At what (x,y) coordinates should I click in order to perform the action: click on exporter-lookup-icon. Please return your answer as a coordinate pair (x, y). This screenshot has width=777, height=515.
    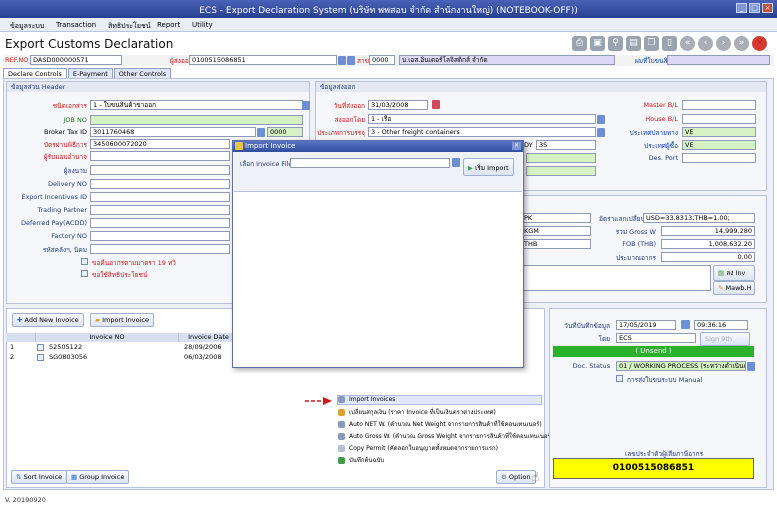
    Looking at the image, I should click on (351, 60).